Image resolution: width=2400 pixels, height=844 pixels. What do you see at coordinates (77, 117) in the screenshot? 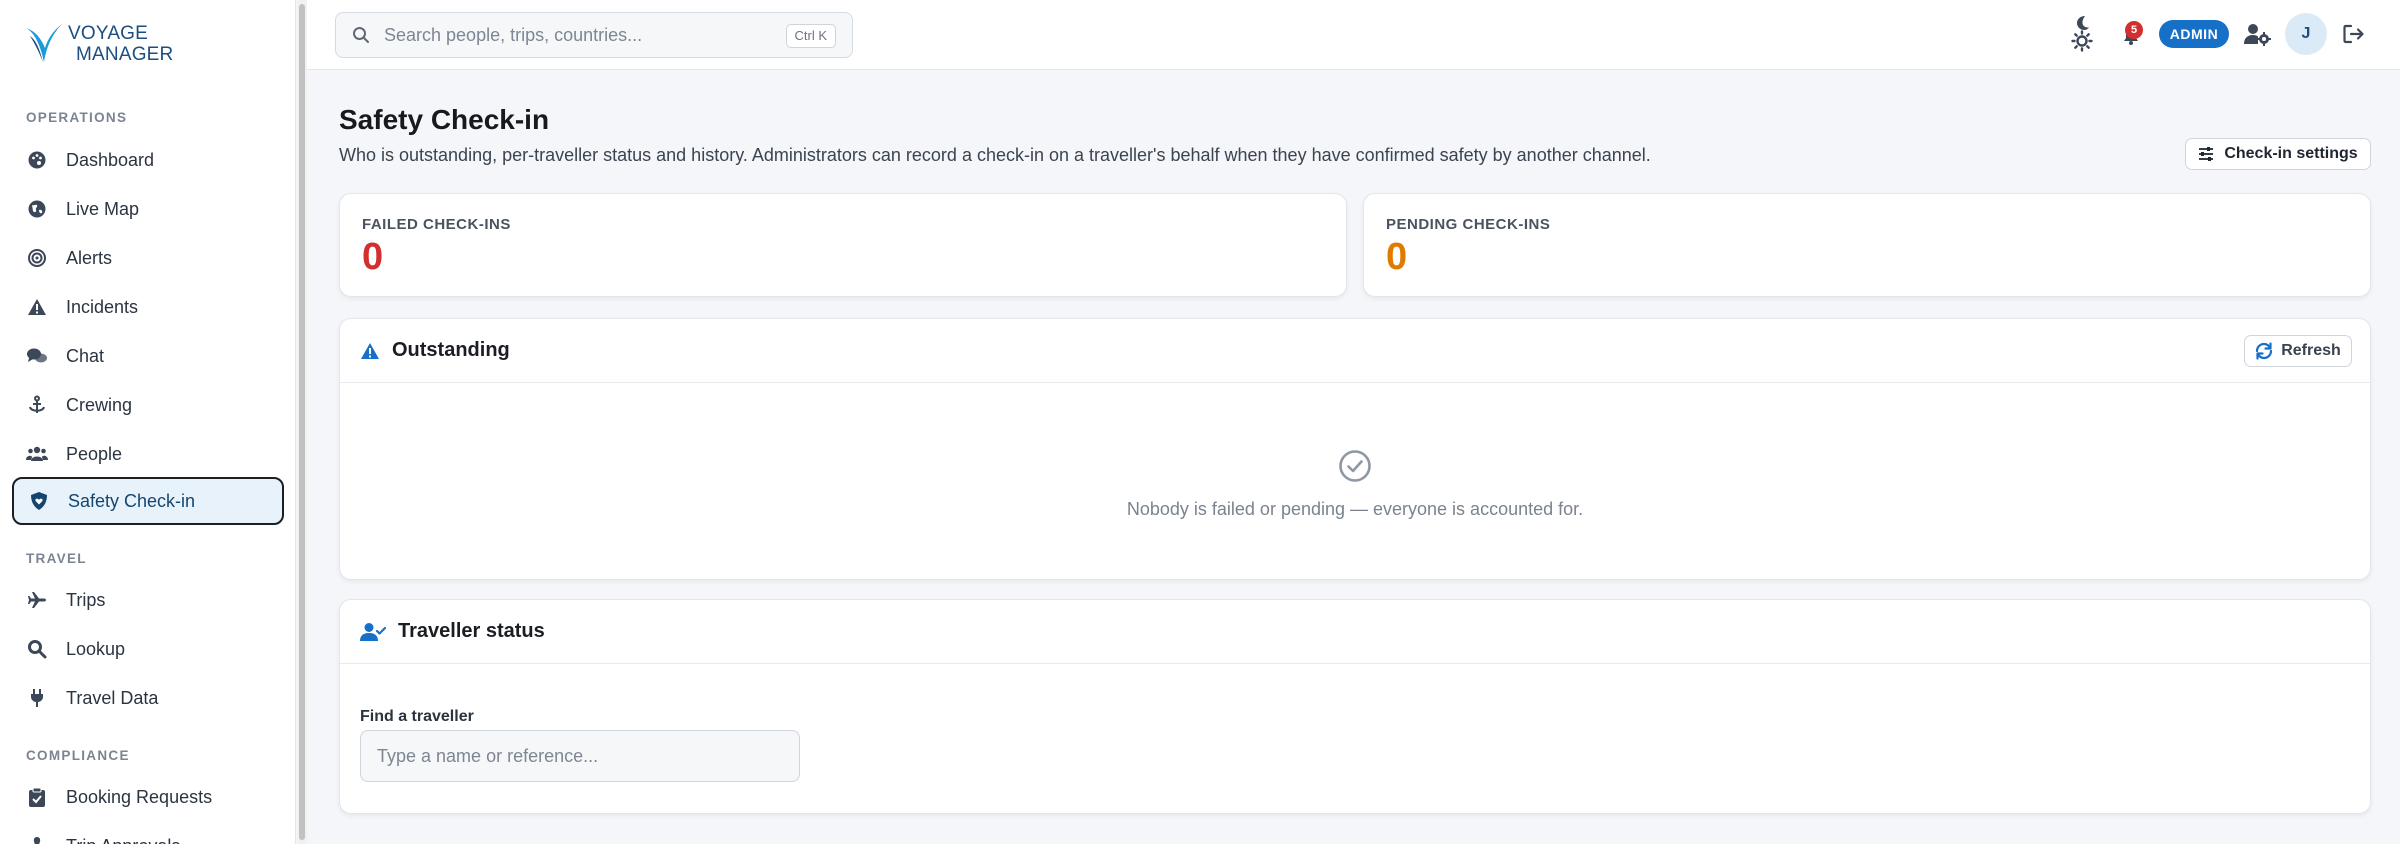
I see `section-label-operations: OPERATIONS` at bounding box center [77, 117].